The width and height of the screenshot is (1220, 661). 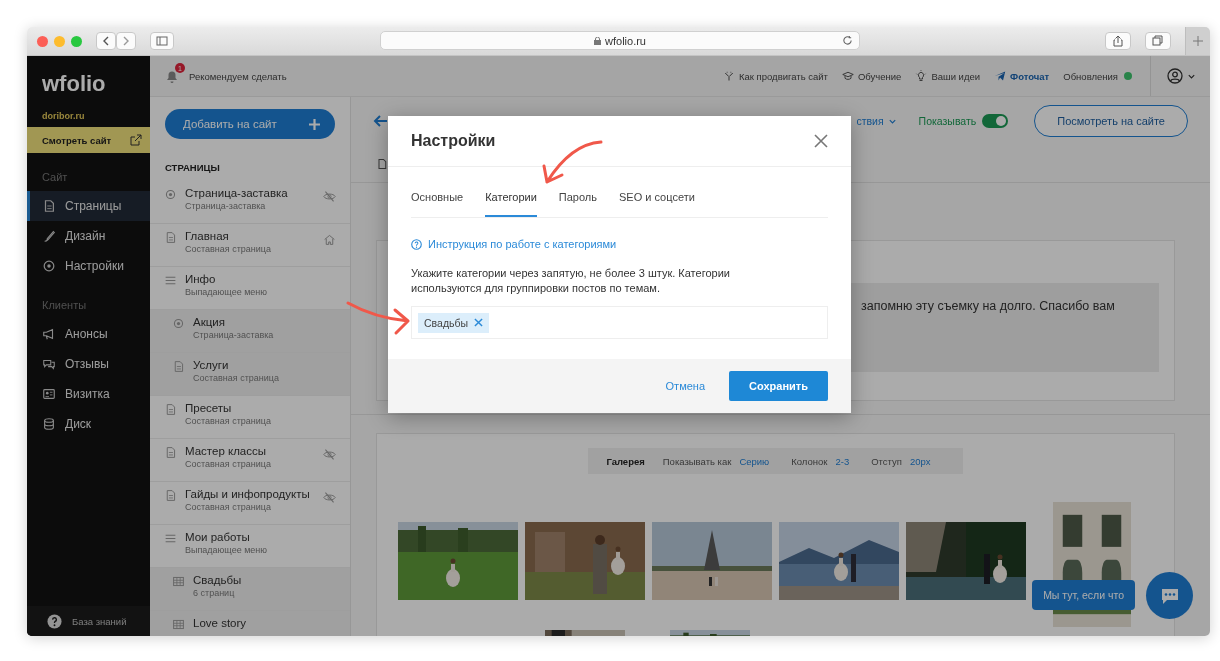 What do you see at coordinates (88, 236) in the screenshot?
I see `sidebar-item: Дизайн` at bounding box center [88, 236].